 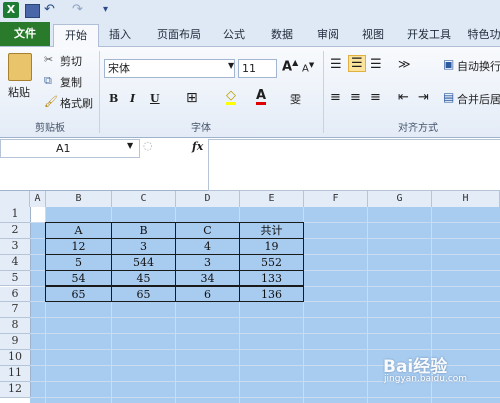 What do you see at coordinates (25, 34) in the screenshot?
I see `tab-file: 文件` at bounding box center [25, 34].